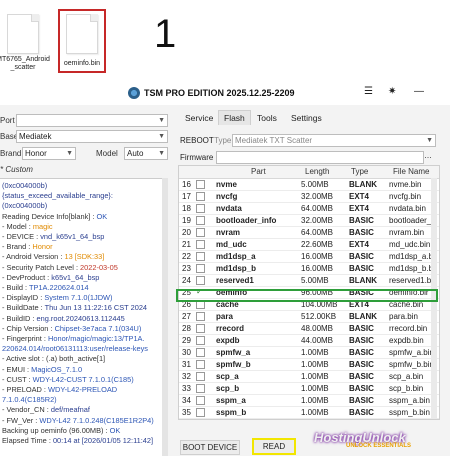  Describe the element at coordinates (309, 365) in the screenshot. I see `table-row: 31 spmfw_b 1.00MB BASIC spmfw_b.bin` at that location.